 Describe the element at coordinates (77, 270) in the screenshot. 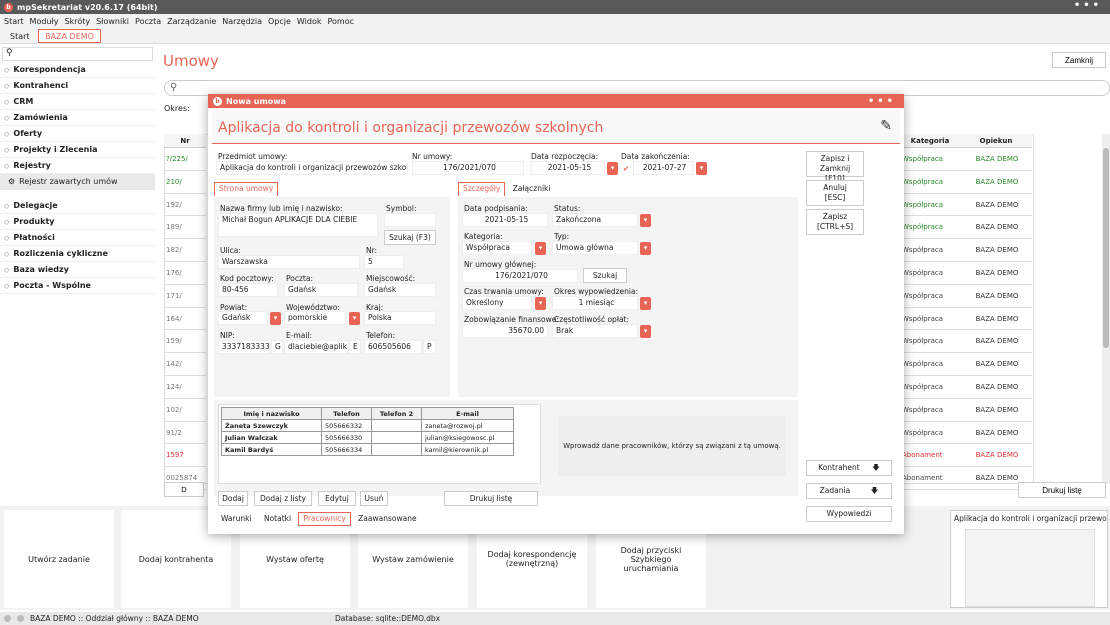

I see `sidebar-item-baza-wiedzy: ◇ Baza wiedzy` at that location.